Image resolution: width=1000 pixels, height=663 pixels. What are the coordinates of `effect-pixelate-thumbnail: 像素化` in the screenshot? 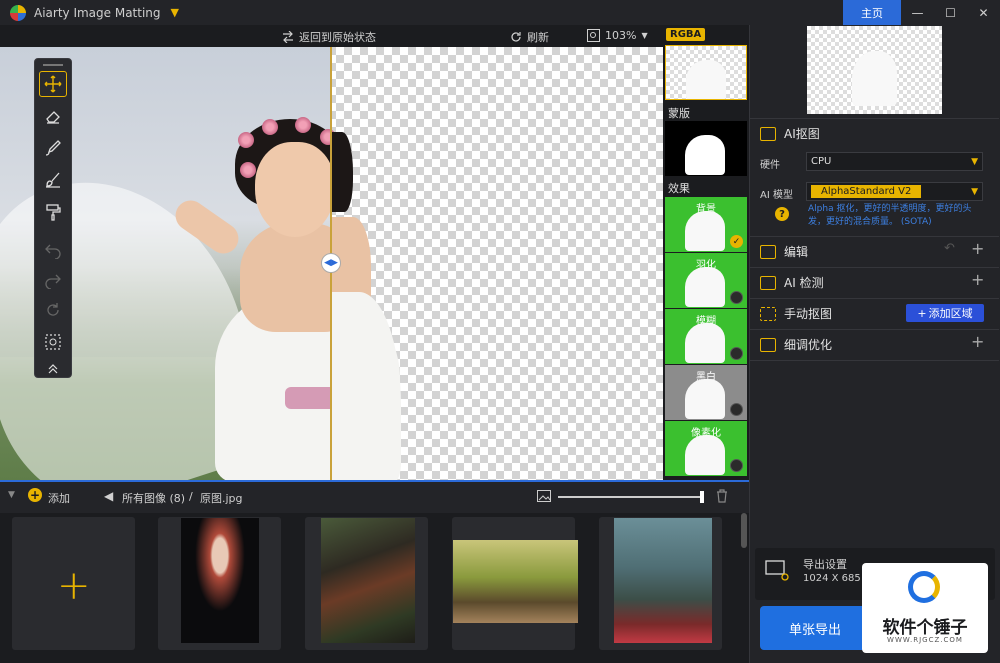 It's located at (706, 448).